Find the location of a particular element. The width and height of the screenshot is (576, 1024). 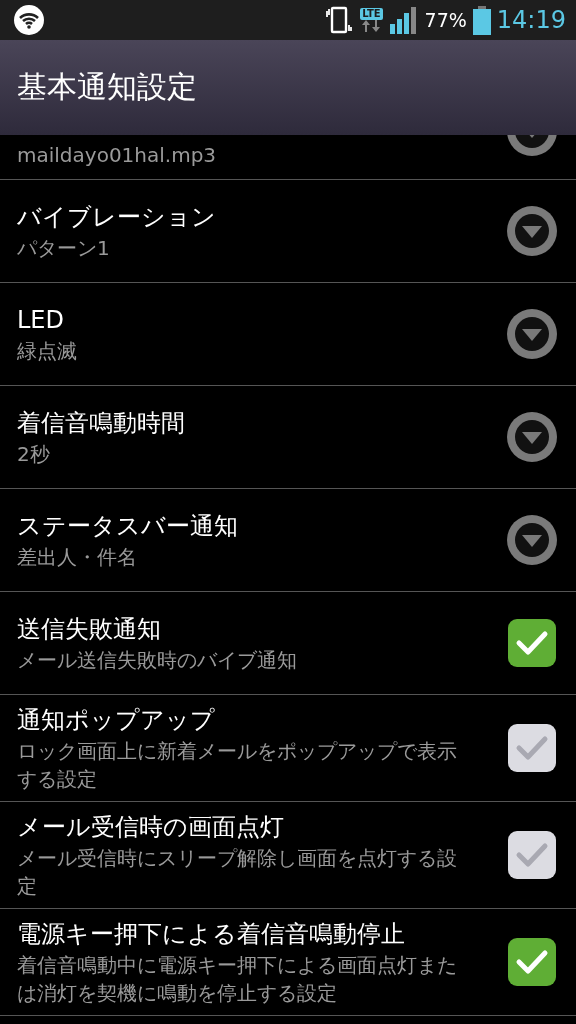

setting-title: LED is located at coordinates (41, 320).